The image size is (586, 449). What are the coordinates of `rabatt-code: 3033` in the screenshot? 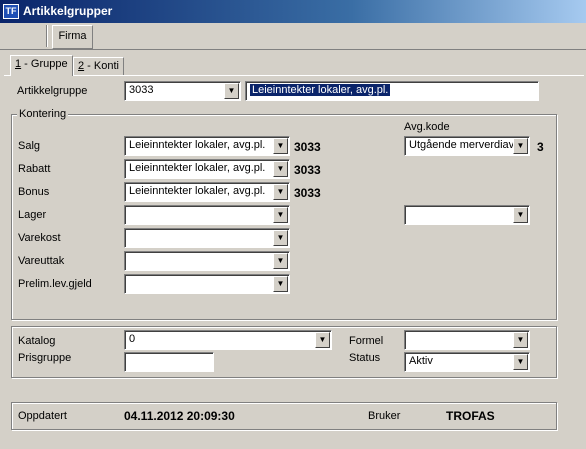 It's located at (307, 170).